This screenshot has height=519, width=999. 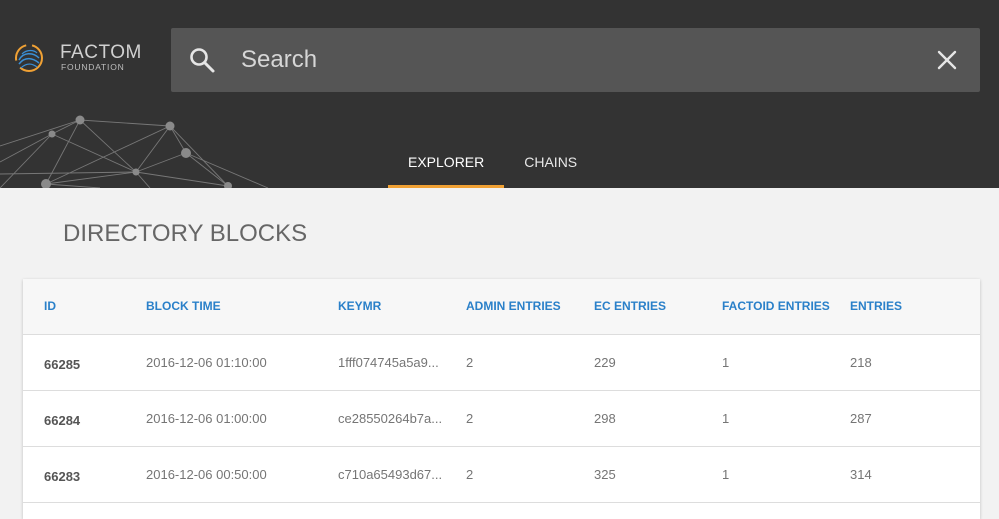 I want to click on entries: 287, so click(x=861, y=418).